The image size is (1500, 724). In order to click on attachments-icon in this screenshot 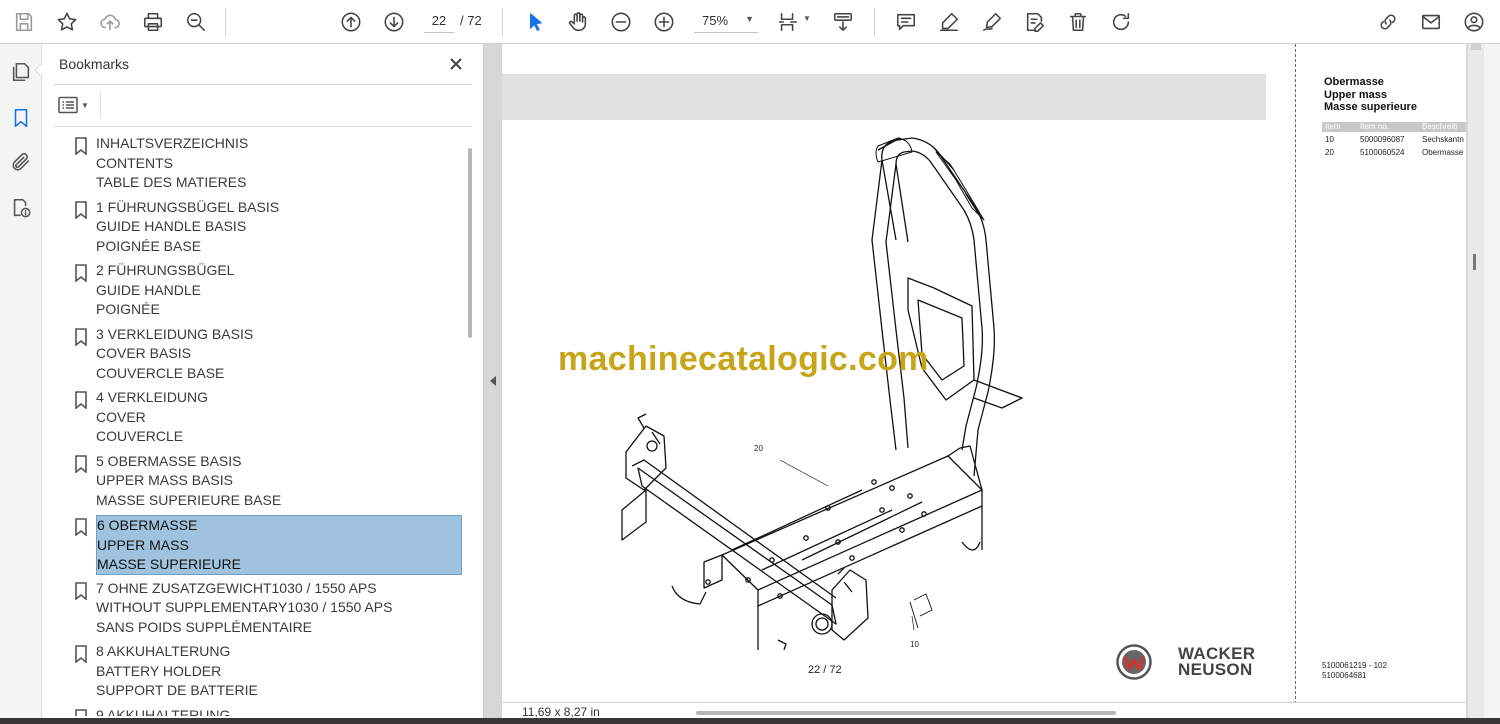, I will do `click(21, 162)`.